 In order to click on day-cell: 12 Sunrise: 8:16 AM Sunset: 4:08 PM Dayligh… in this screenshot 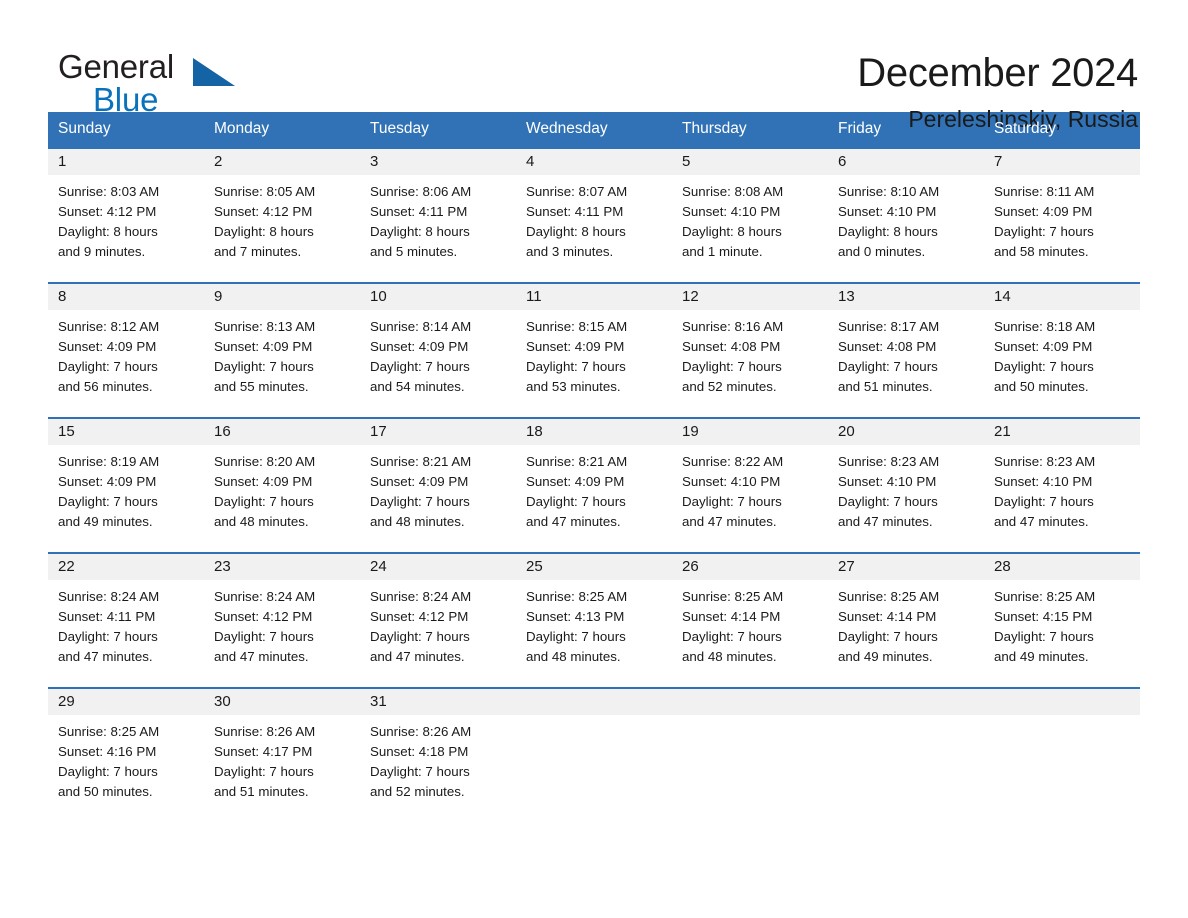, I will do `click(750, 350)`.